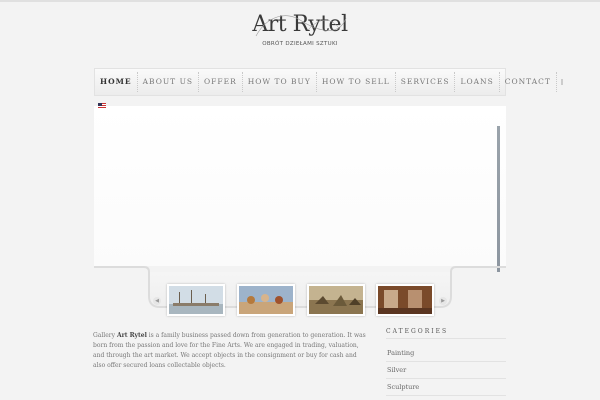 Image resolution: width=600 pixels, height=400 pixels. I want to click on category-silver: Silver, so click(396, 370).